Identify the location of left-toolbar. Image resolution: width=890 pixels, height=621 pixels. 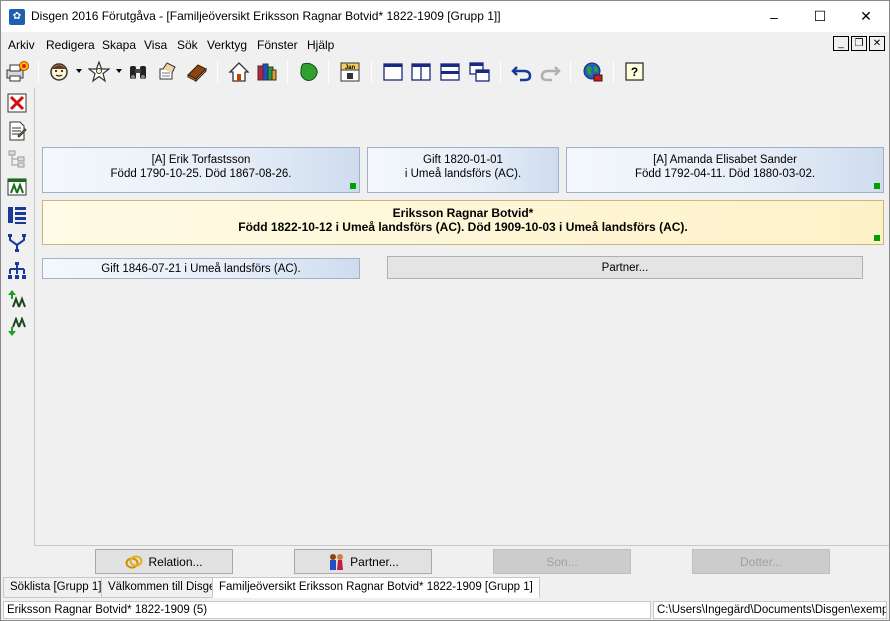
(17, 332).